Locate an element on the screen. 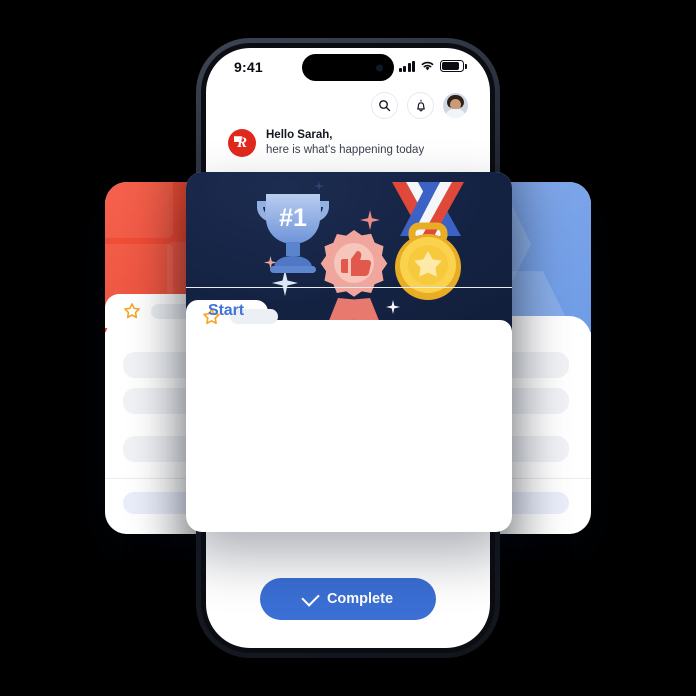  brand-logo-icon: R is located at coordinates (242, 143).